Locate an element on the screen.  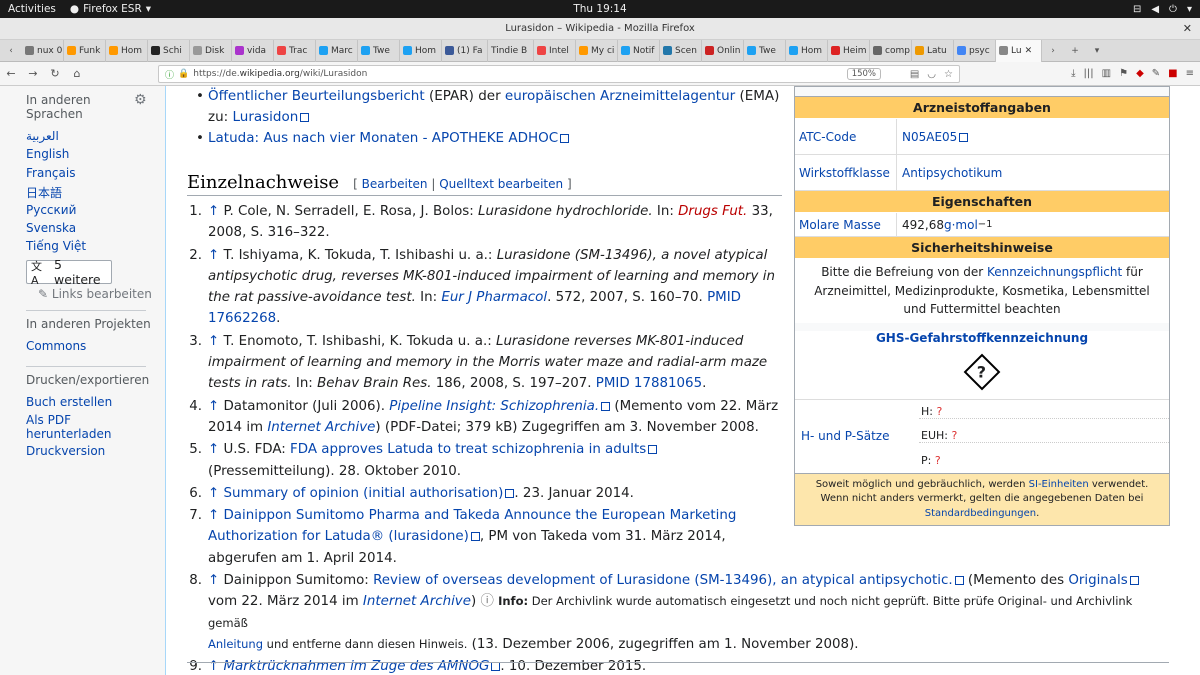
originals-link: Originals is located at coordinates (1103, 580).